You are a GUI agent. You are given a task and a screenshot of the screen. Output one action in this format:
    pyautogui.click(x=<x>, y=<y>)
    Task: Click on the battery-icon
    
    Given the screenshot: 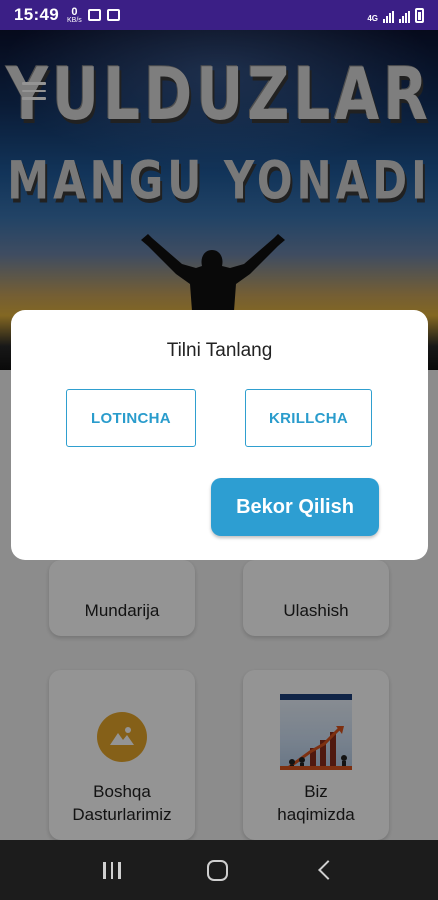 What is the action you would take?
    pyautogui.click(x=419, y=15)
    